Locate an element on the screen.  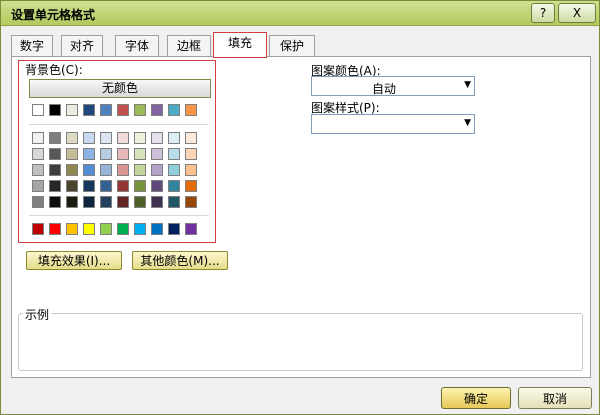
tab-border: 边框 is located at coordinates (189, 45).